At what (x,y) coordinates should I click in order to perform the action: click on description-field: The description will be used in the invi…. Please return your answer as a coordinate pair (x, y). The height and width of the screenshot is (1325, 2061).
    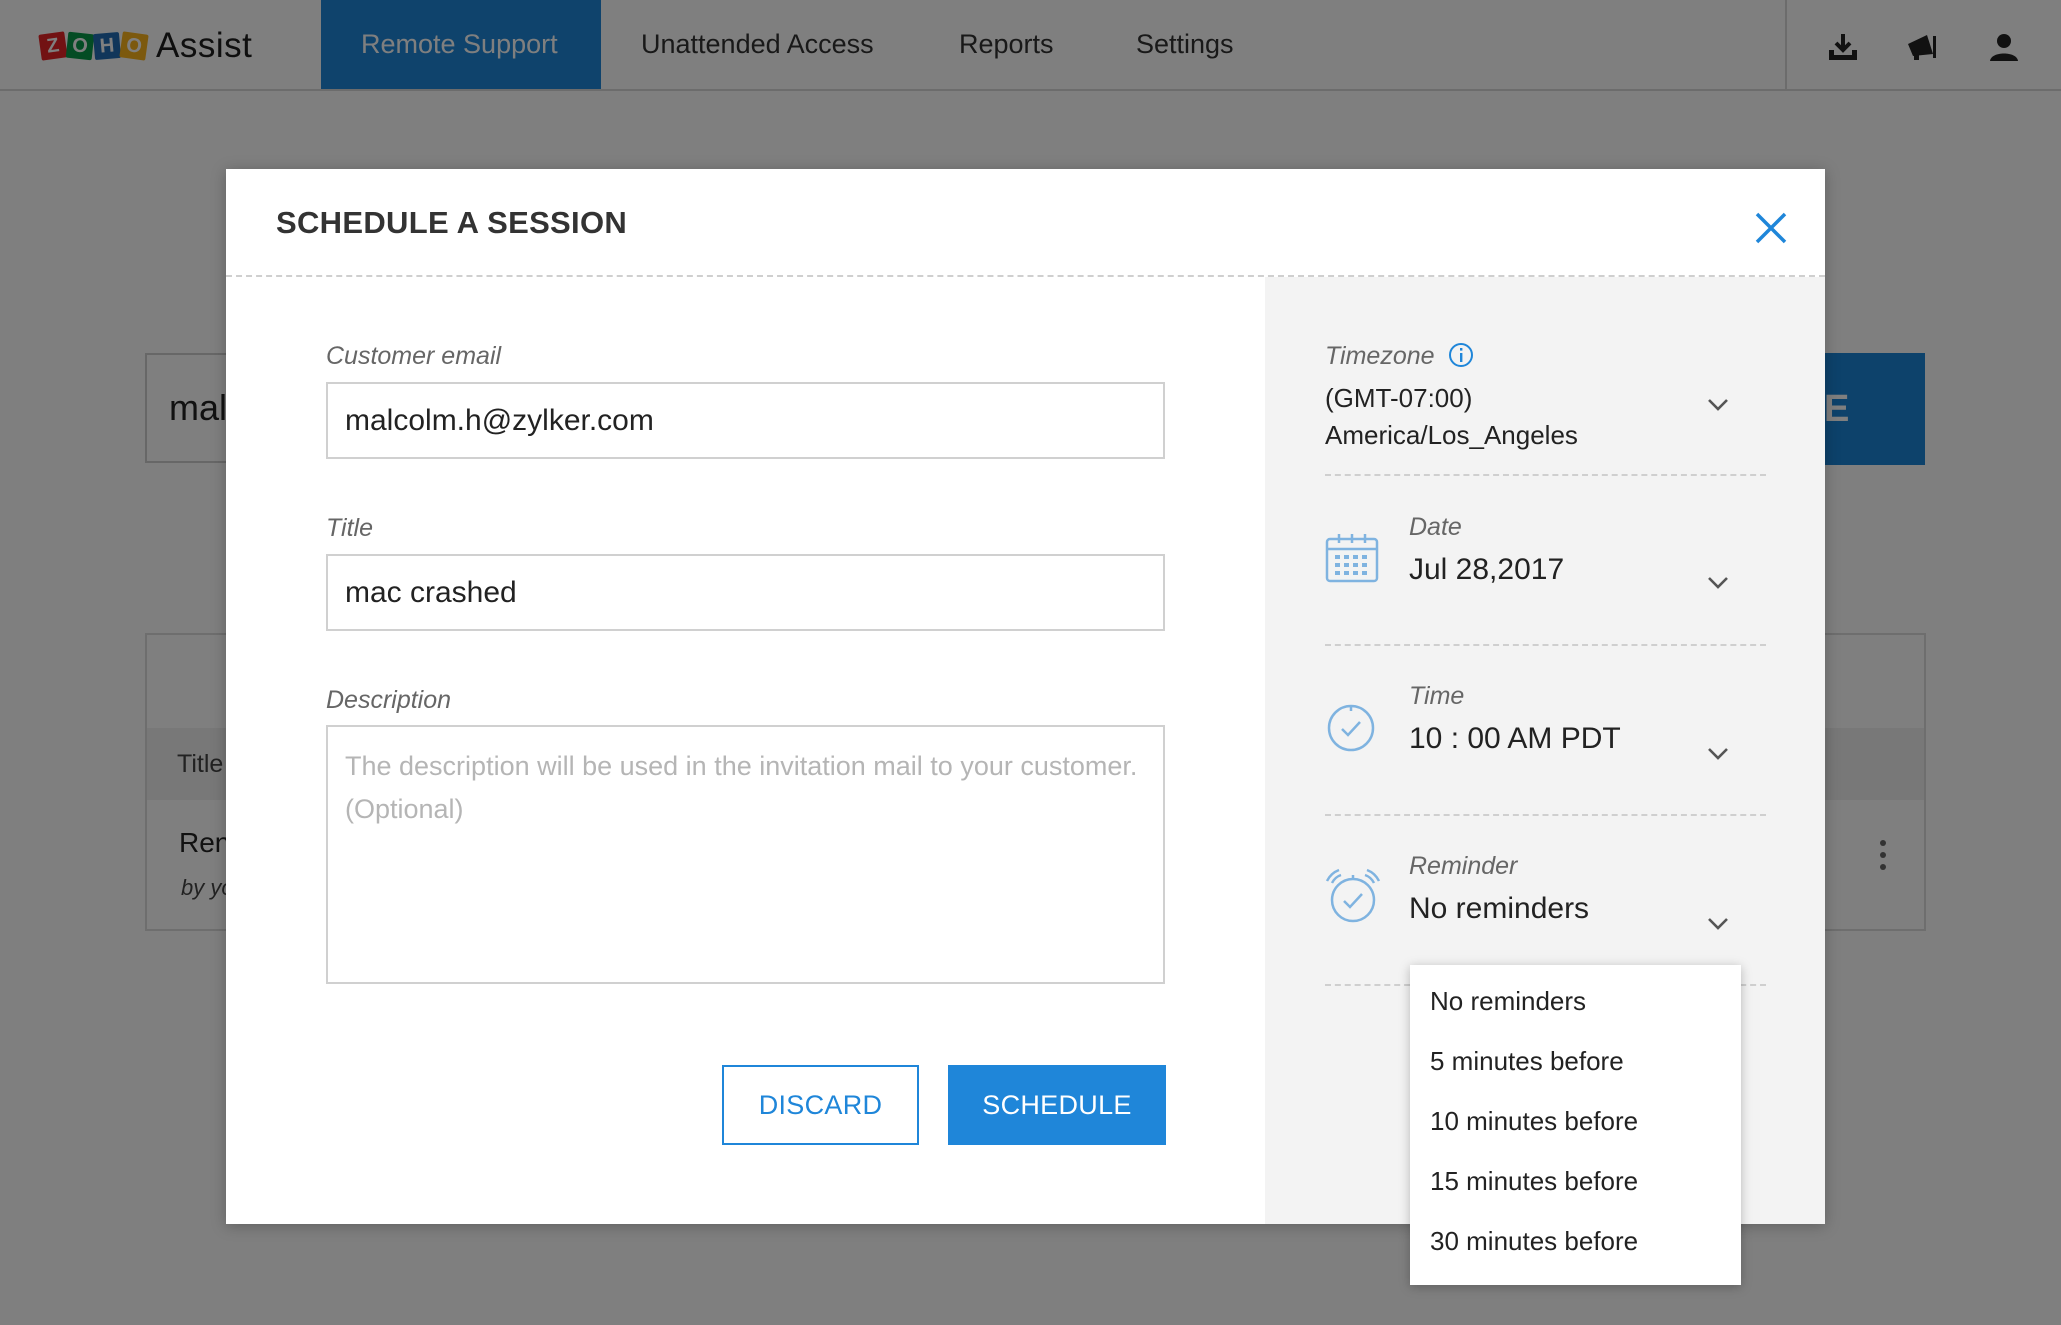
    Looking at the image, I should click on (745, 854).